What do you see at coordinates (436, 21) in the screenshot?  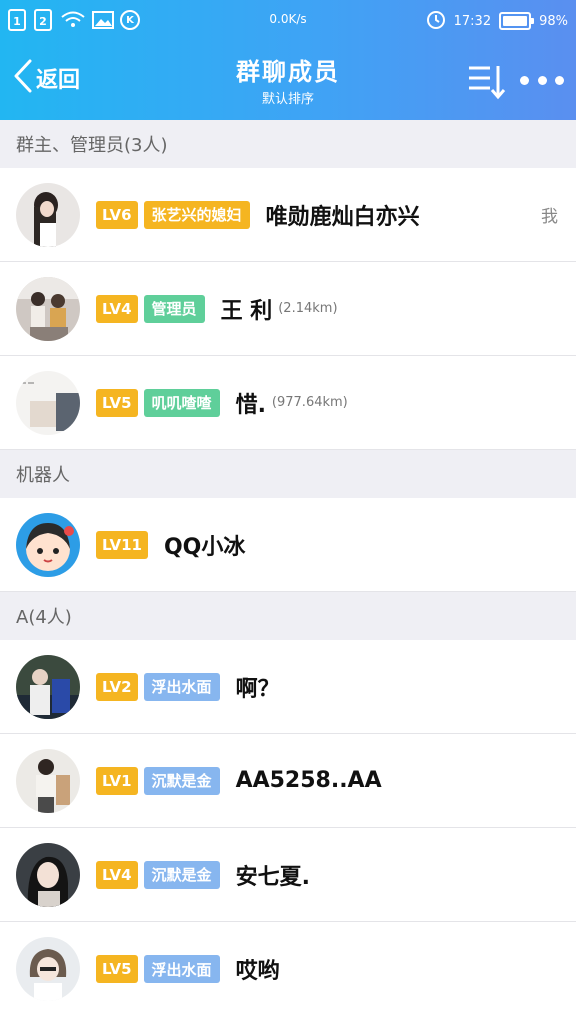 I see `alarm-icon` at bounding box center [436, 21].